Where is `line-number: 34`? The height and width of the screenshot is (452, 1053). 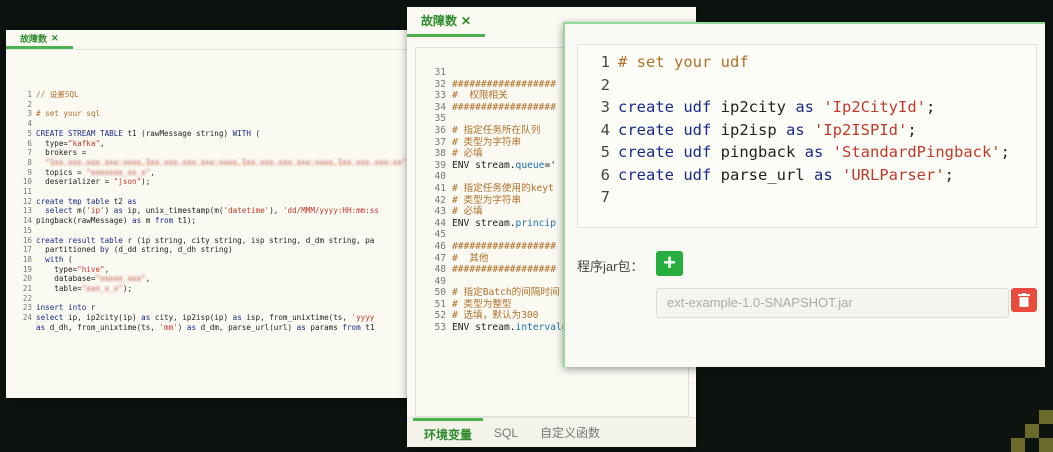
line-number: 34 is located at coordinates (440, 107).